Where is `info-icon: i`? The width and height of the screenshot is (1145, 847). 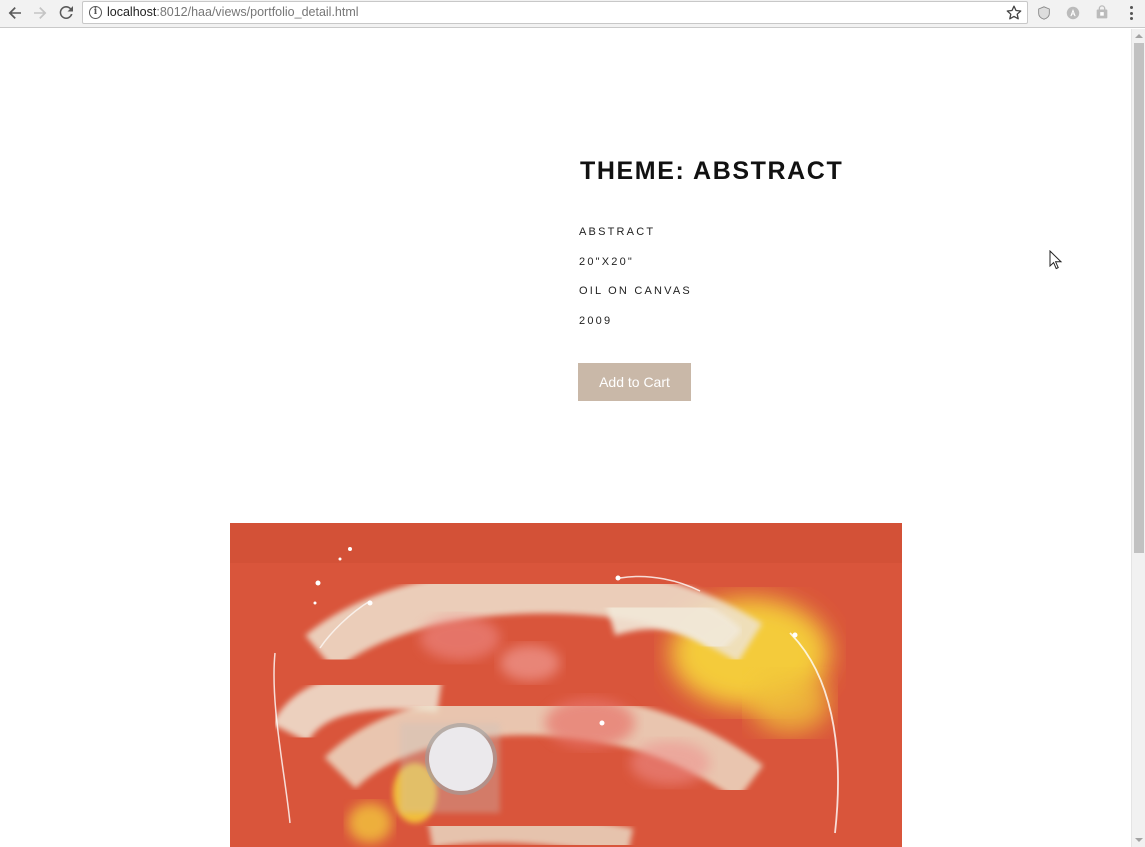
info-icon: i is located at coordinates (95, 12).